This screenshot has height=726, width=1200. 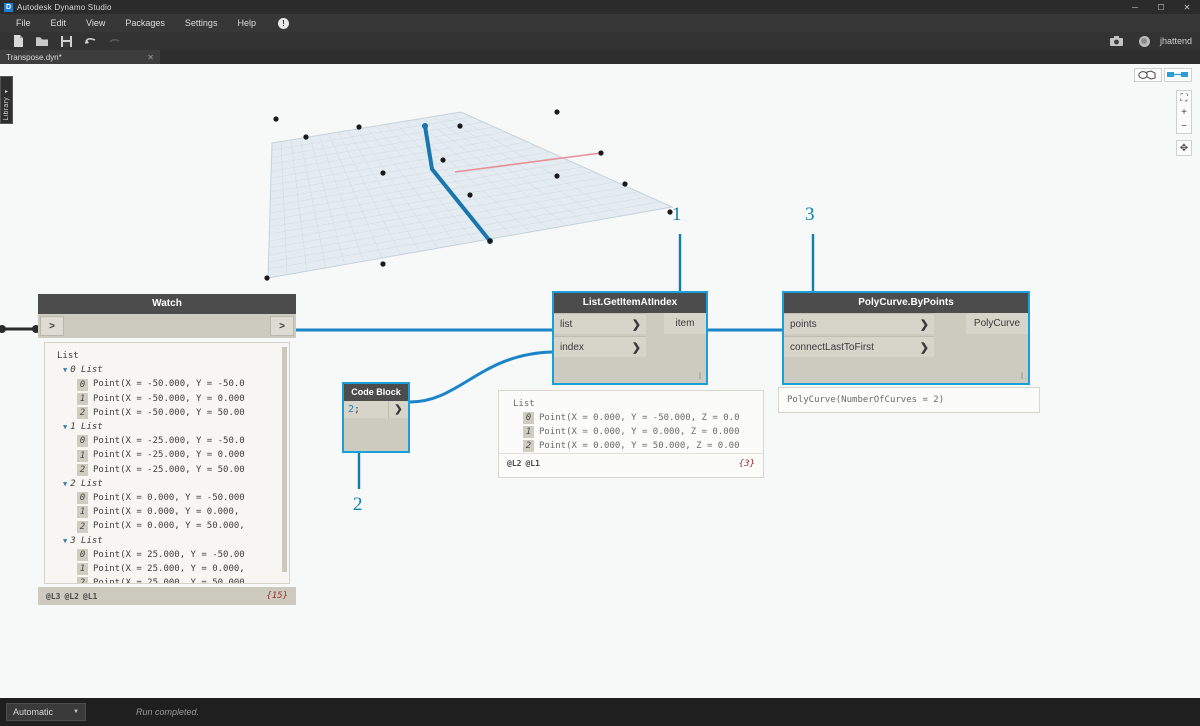 I want to click on graph-view-icon, so click(x=1178, y=75).